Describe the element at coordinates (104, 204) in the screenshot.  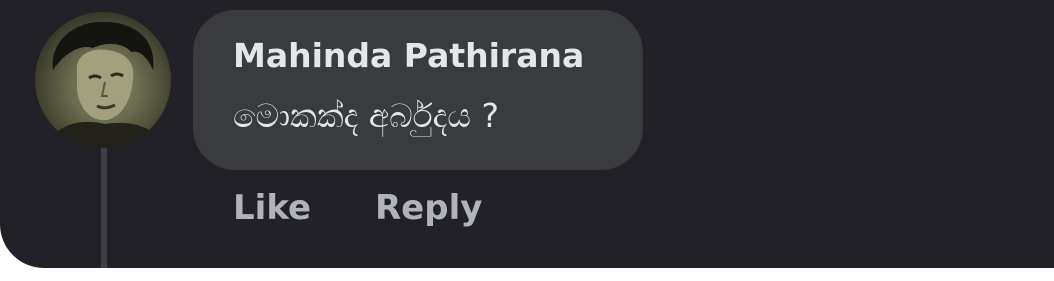
I see `reply-thread-line` at that location.